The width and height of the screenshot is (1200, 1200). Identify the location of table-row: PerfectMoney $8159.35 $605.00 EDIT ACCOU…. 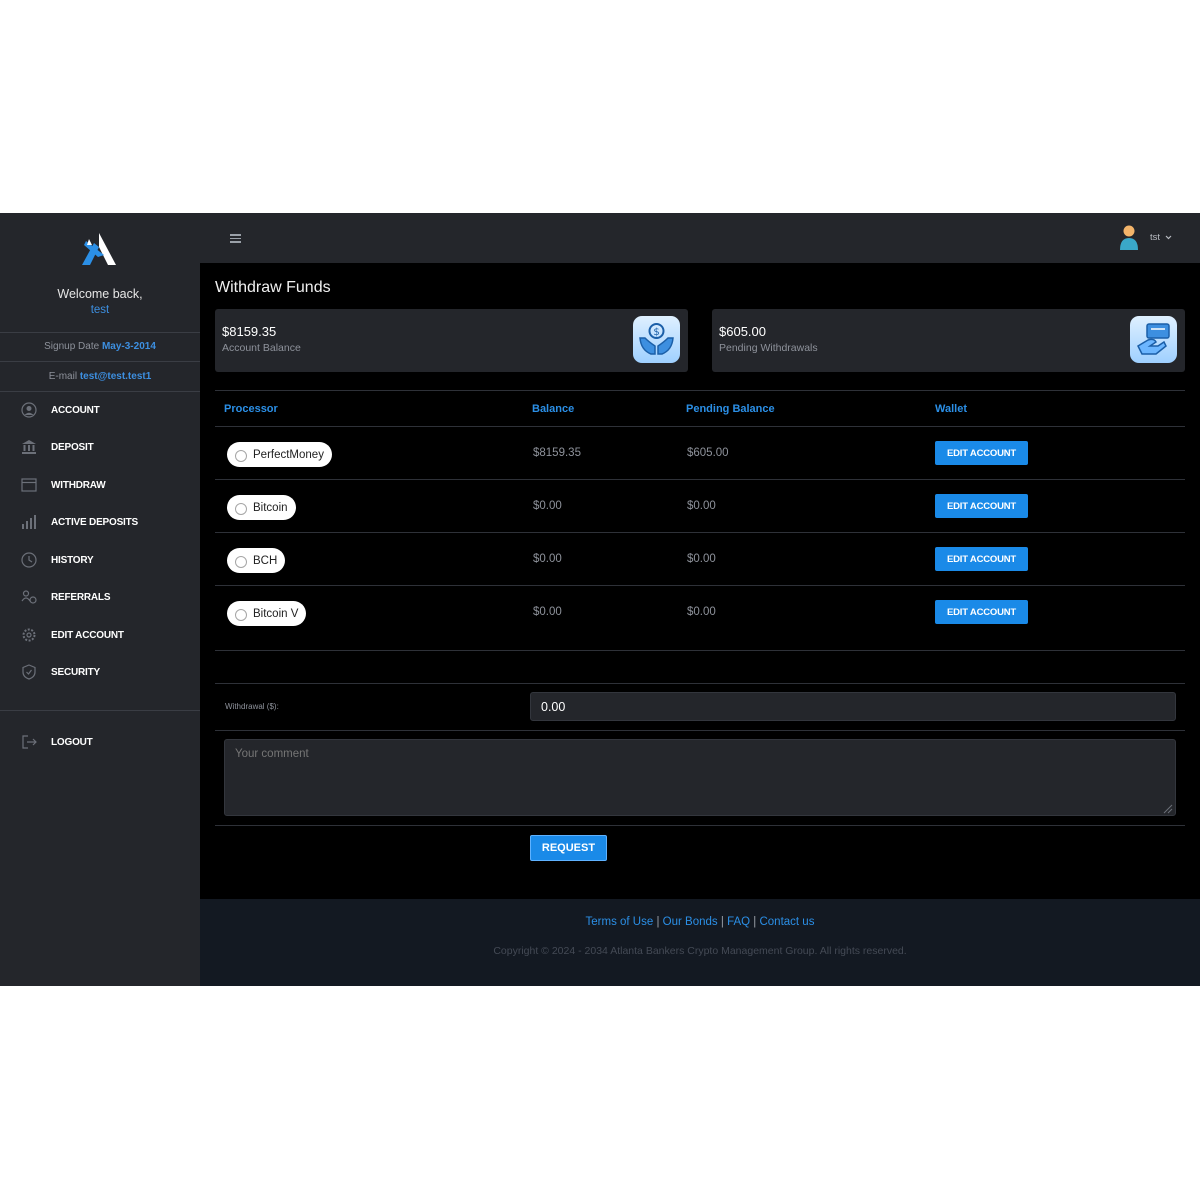
(700, 453).